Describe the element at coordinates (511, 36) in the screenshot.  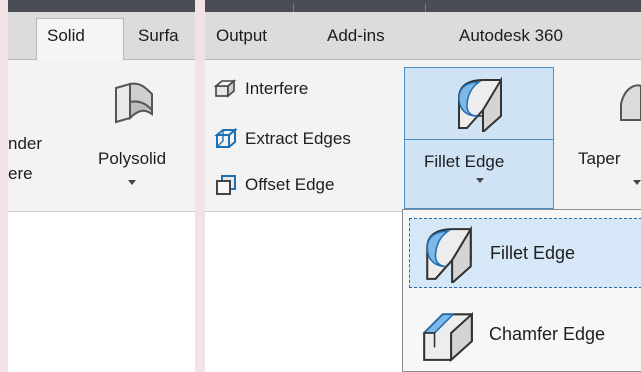
I see `tab-autodesk-360: Autodesk 360` at that location.